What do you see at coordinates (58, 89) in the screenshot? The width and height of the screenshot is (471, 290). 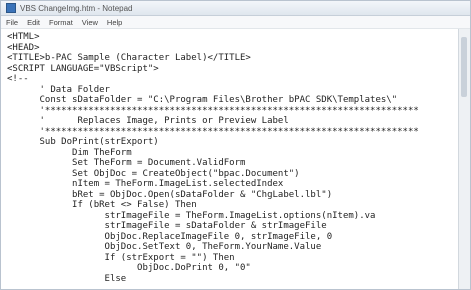 I see `code-line: ' Data Folder` at bounding box center [58, 89].